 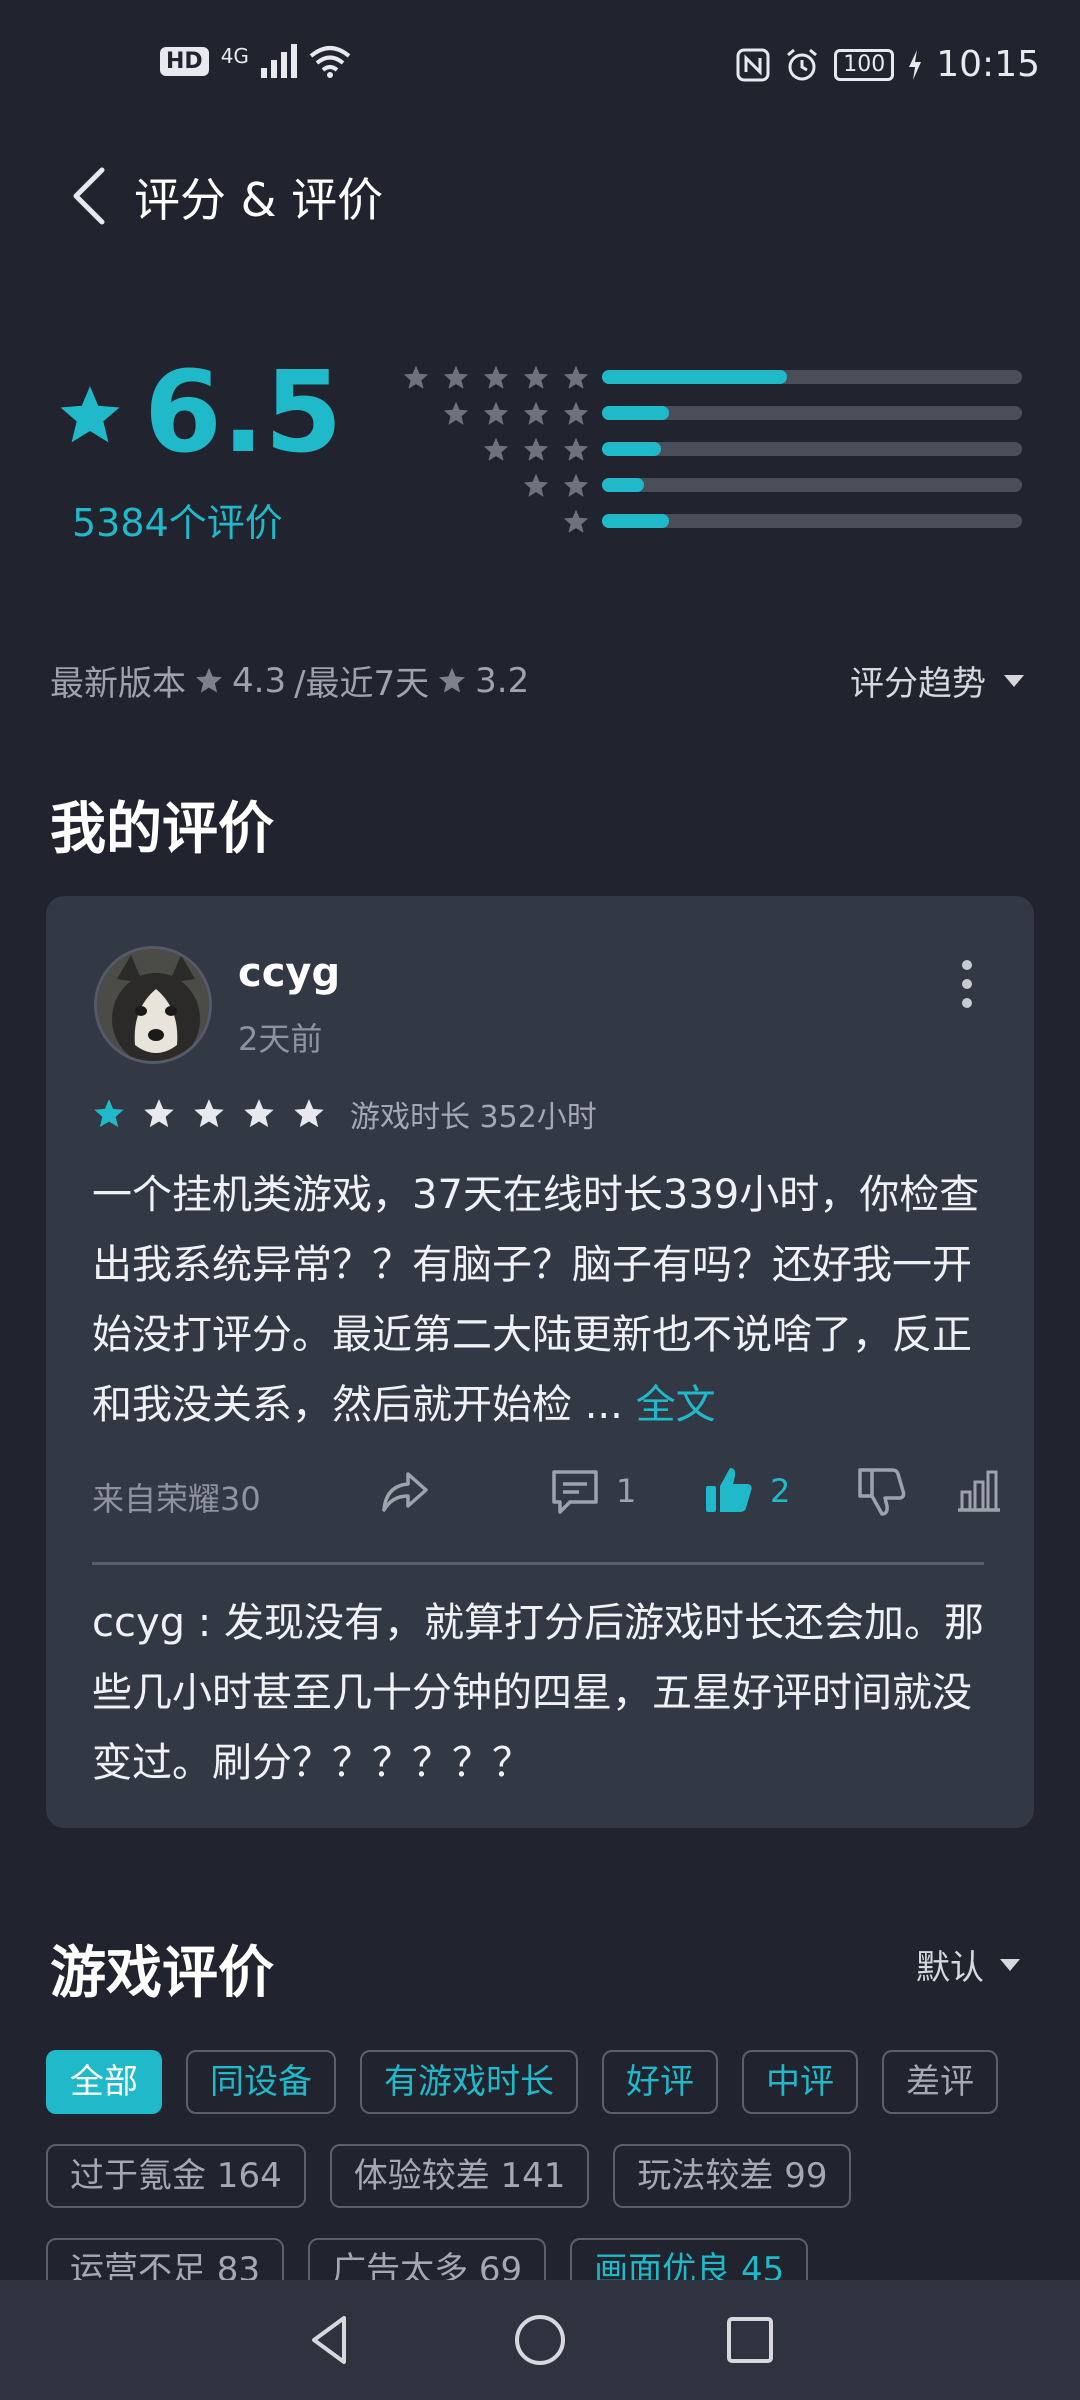 I want to click on charging-icon, so click(x=915, y=64).